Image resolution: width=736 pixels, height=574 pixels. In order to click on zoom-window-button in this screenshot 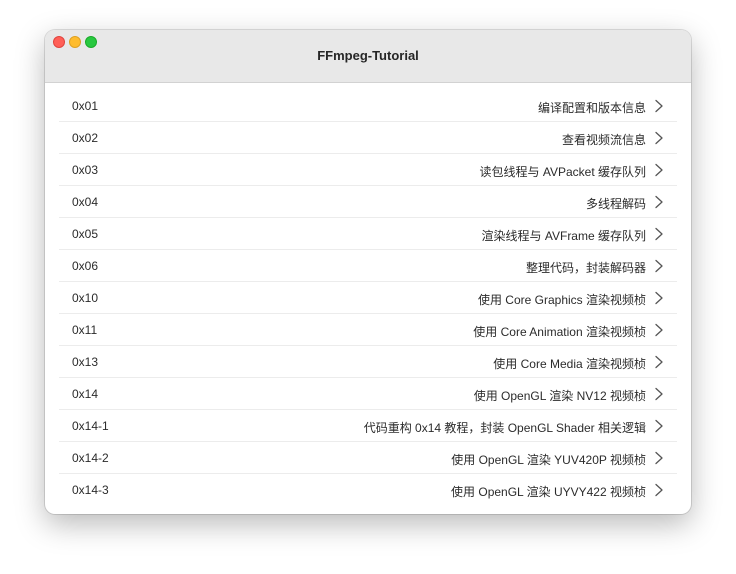, I will do `click(91, 42)`.